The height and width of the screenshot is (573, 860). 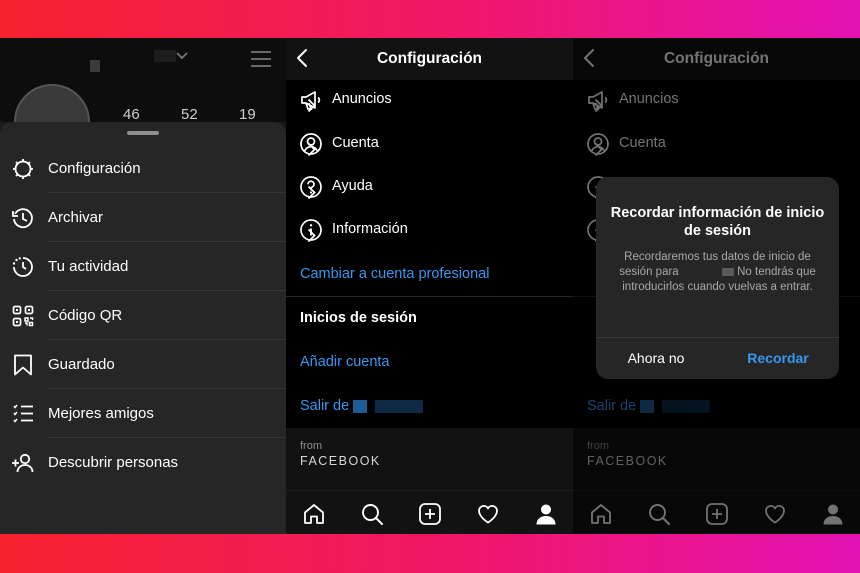 What do you see at coordinates (88, 266) in the screenshot?
I see `menu-item-label: Tu actividad` at bounding box center [88, 266].